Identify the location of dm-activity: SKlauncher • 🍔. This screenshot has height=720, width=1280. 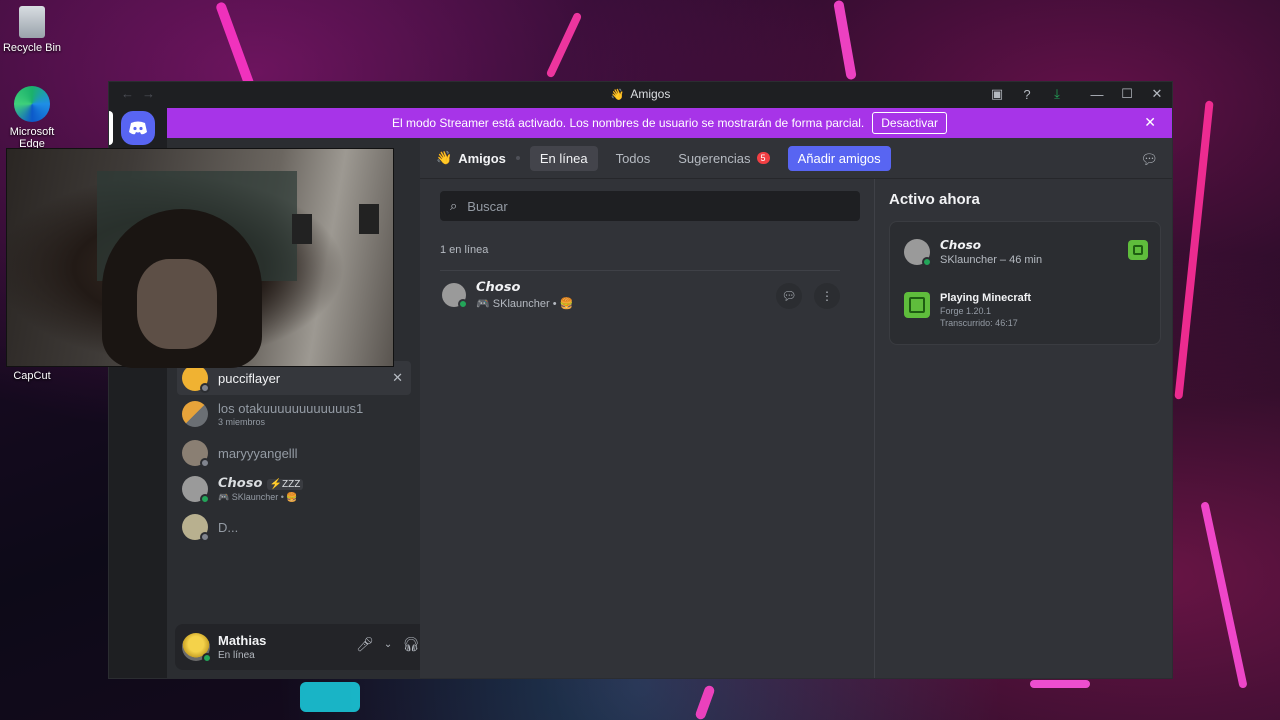
(264, 496).